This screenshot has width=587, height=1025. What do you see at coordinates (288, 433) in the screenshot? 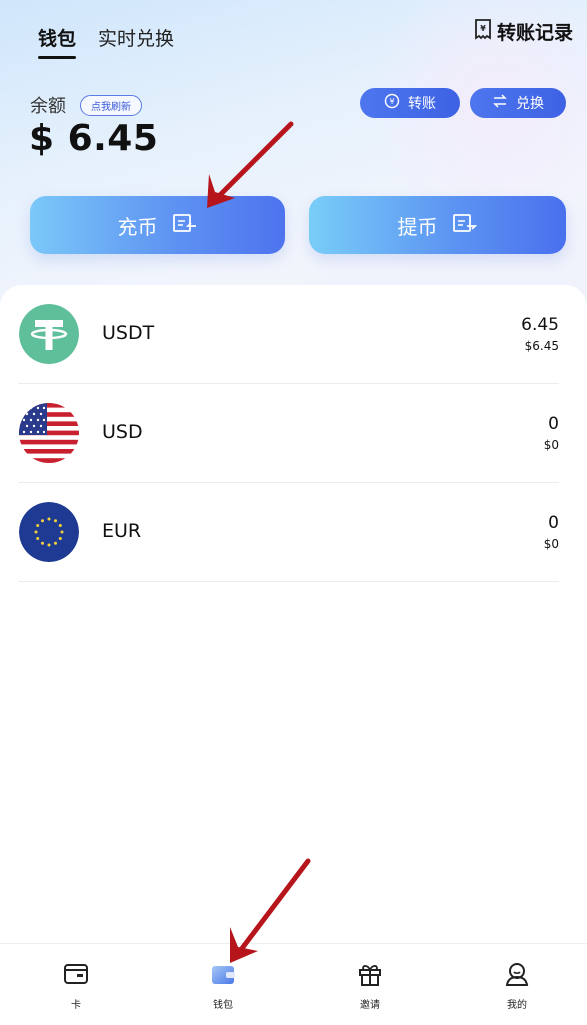
I see `asset-row-usd: USD 0 $0` at bounding box center [288, 433].